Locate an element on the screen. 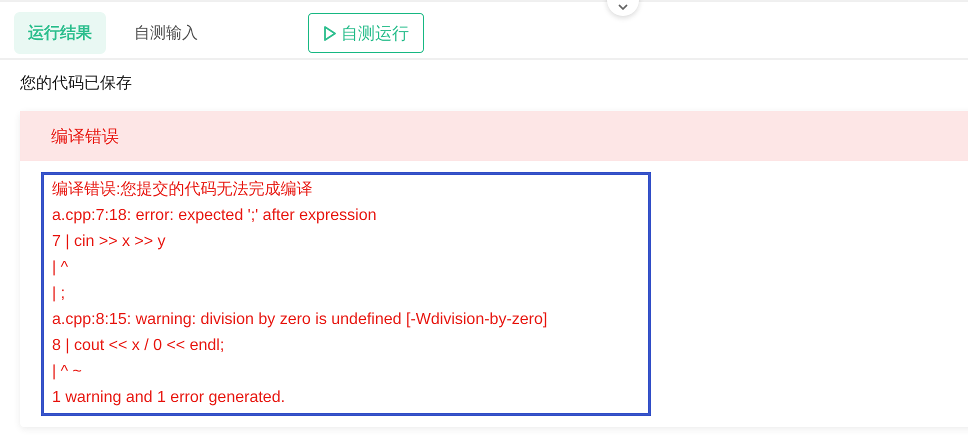  save-status: 您的代码已保存 is located at coordinates (76, 84).